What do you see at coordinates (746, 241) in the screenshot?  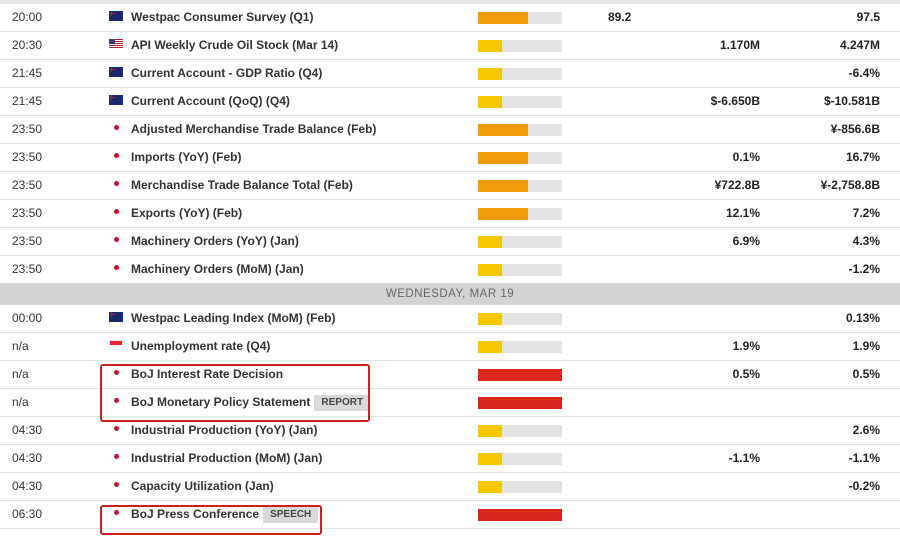 I see `forecast-value: 6.9%` at bounding box center [746, 241].